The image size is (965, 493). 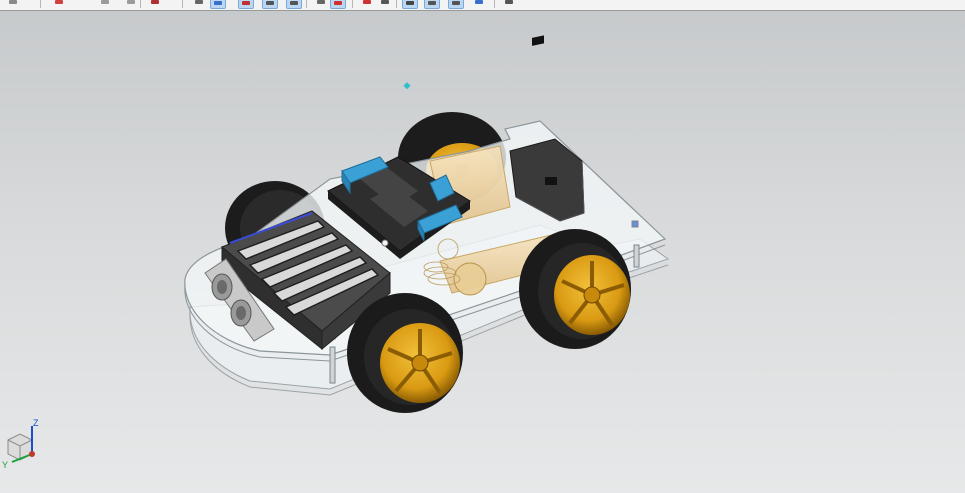 What do you see at coordinates (270, 4) in the screenshot?
I see `curve-icon` at bounding box center [270, 4].